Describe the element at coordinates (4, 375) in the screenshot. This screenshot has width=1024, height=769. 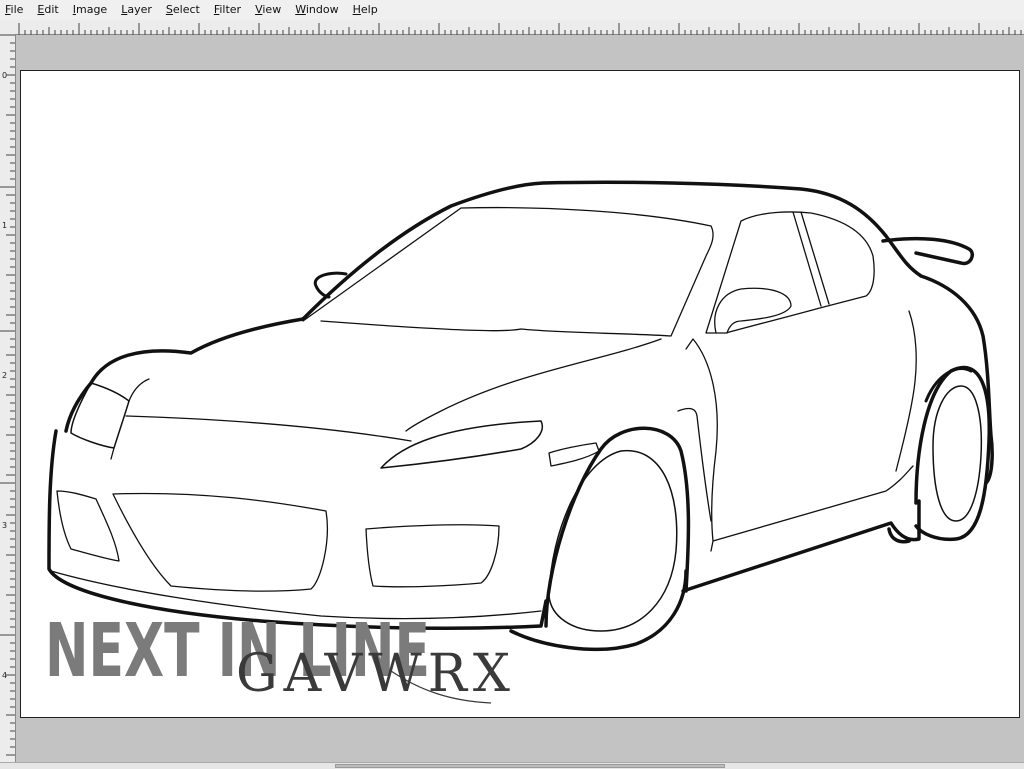
I see `vruler-label-2: 2` at that location.